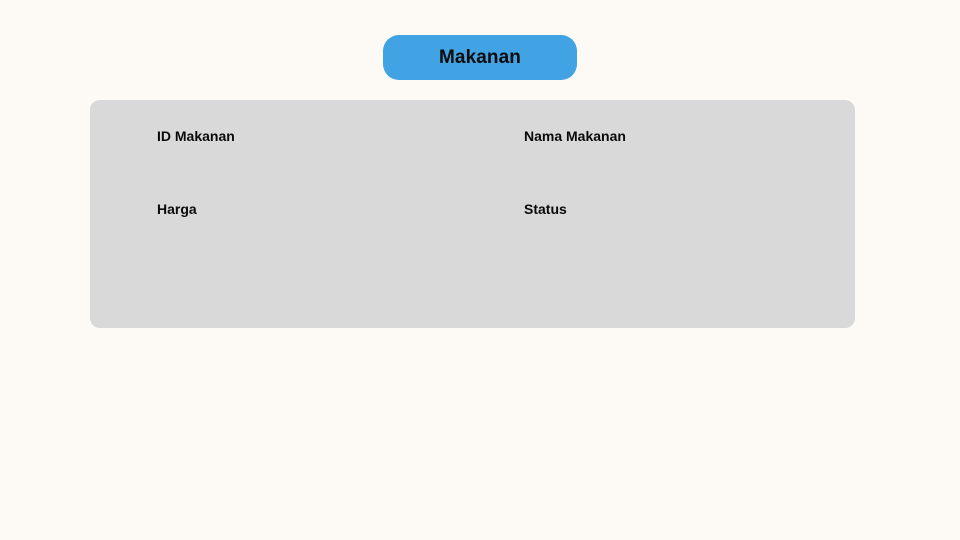 The height and width of the screenshot is (540, 960). Describe the element at coordinates (196, 136) in the screenshot. I see `field-label-id-makanan: ID Makanan` at that location.